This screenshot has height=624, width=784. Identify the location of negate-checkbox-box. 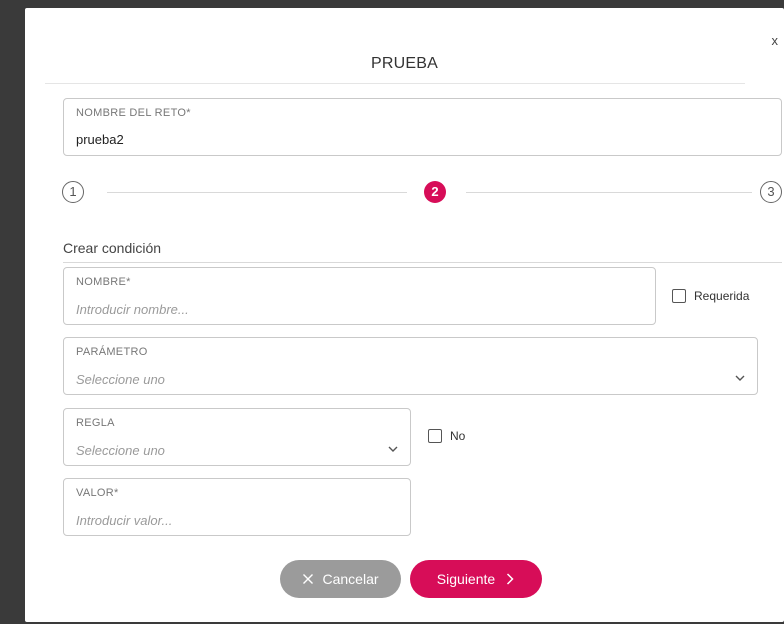
(435, 436).